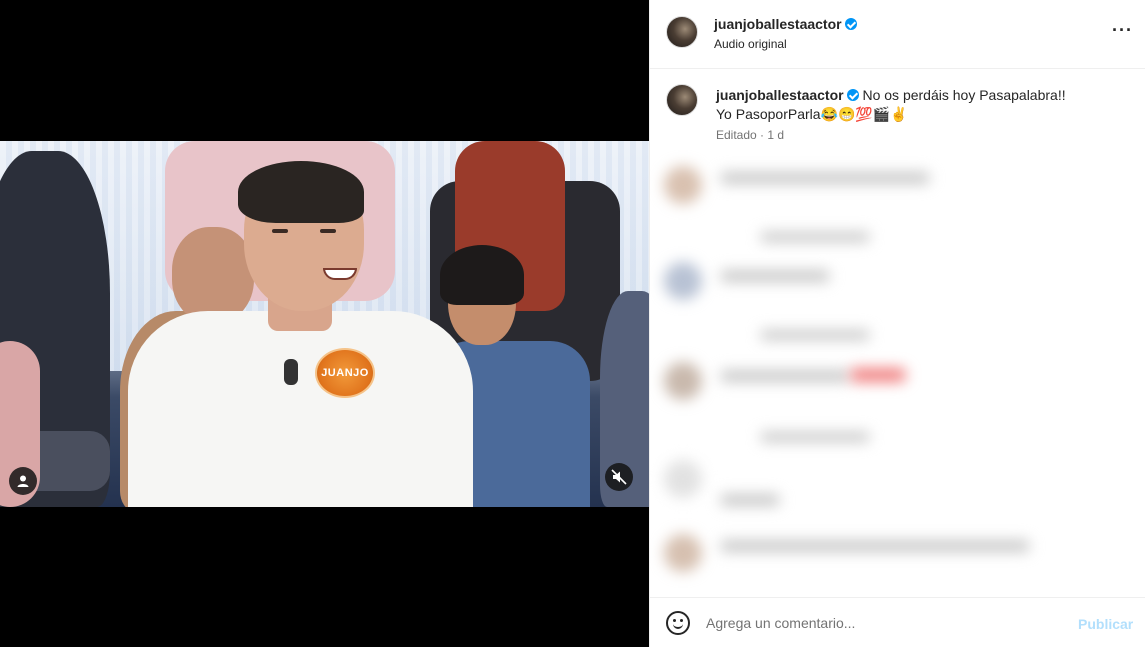 The image size is (1145, 647). I want to click on author-username: juanjoballestaactor, so click(785, 24).